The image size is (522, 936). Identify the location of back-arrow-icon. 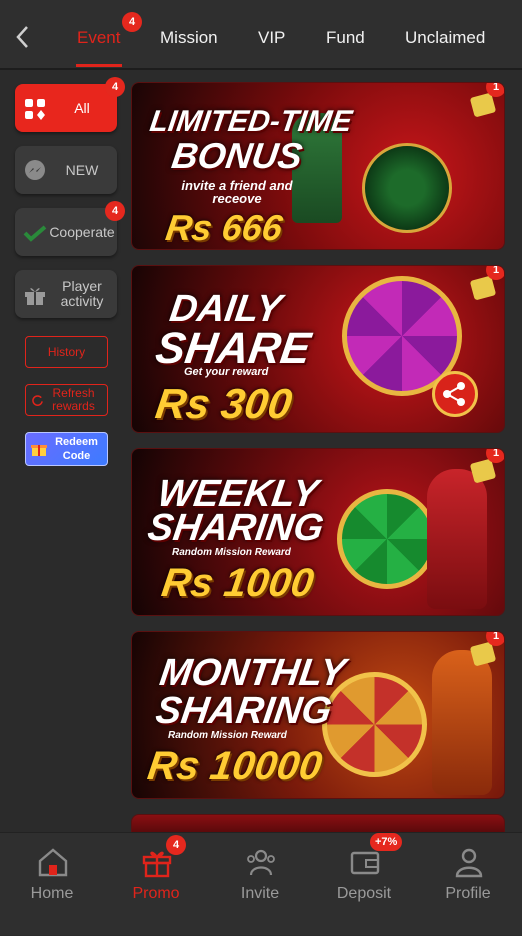
(23, 37).